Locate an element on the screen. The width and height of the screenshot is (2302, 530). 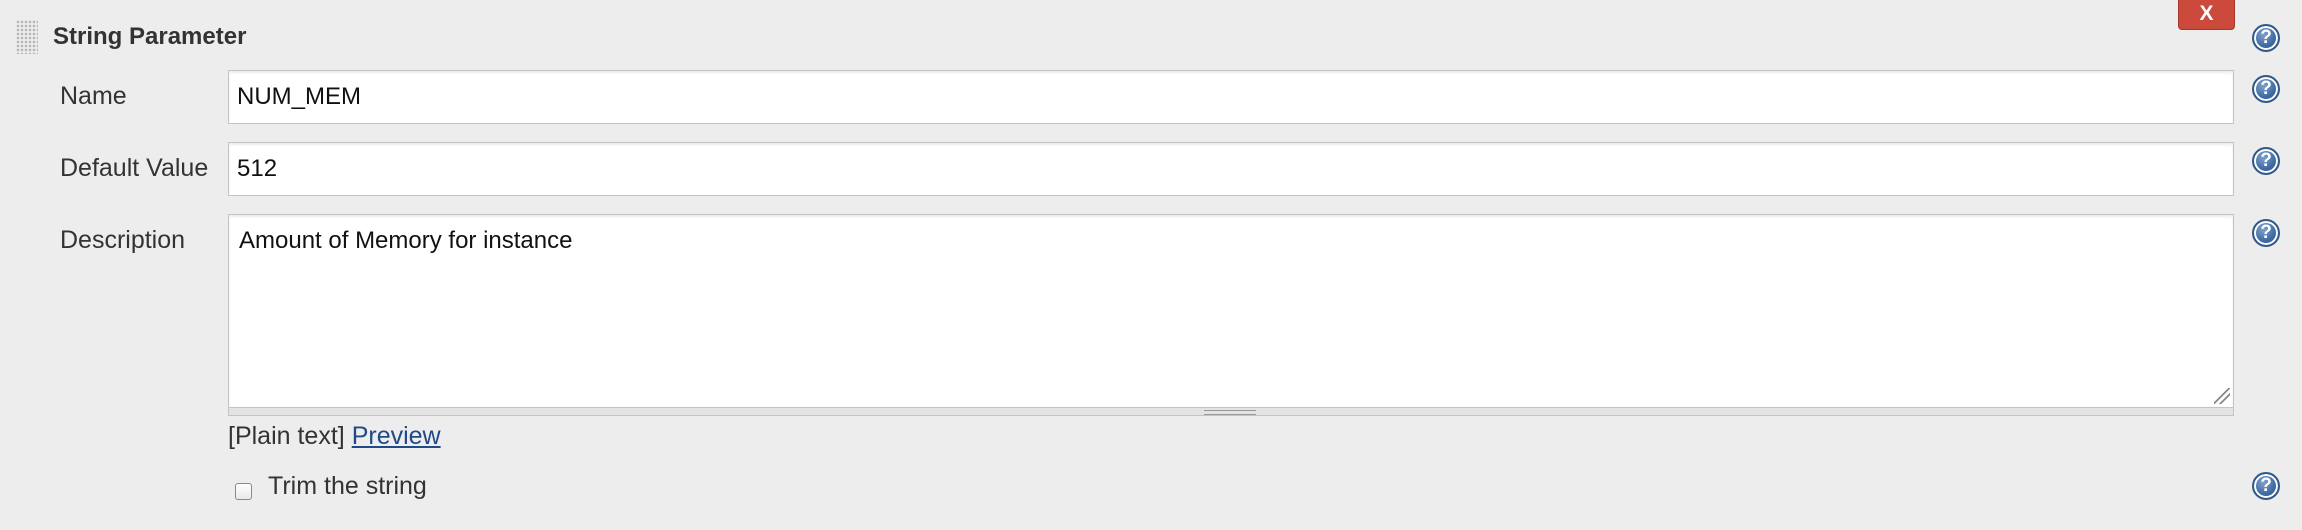
textarea-resize-corner is located at coordinates (2222, 396).